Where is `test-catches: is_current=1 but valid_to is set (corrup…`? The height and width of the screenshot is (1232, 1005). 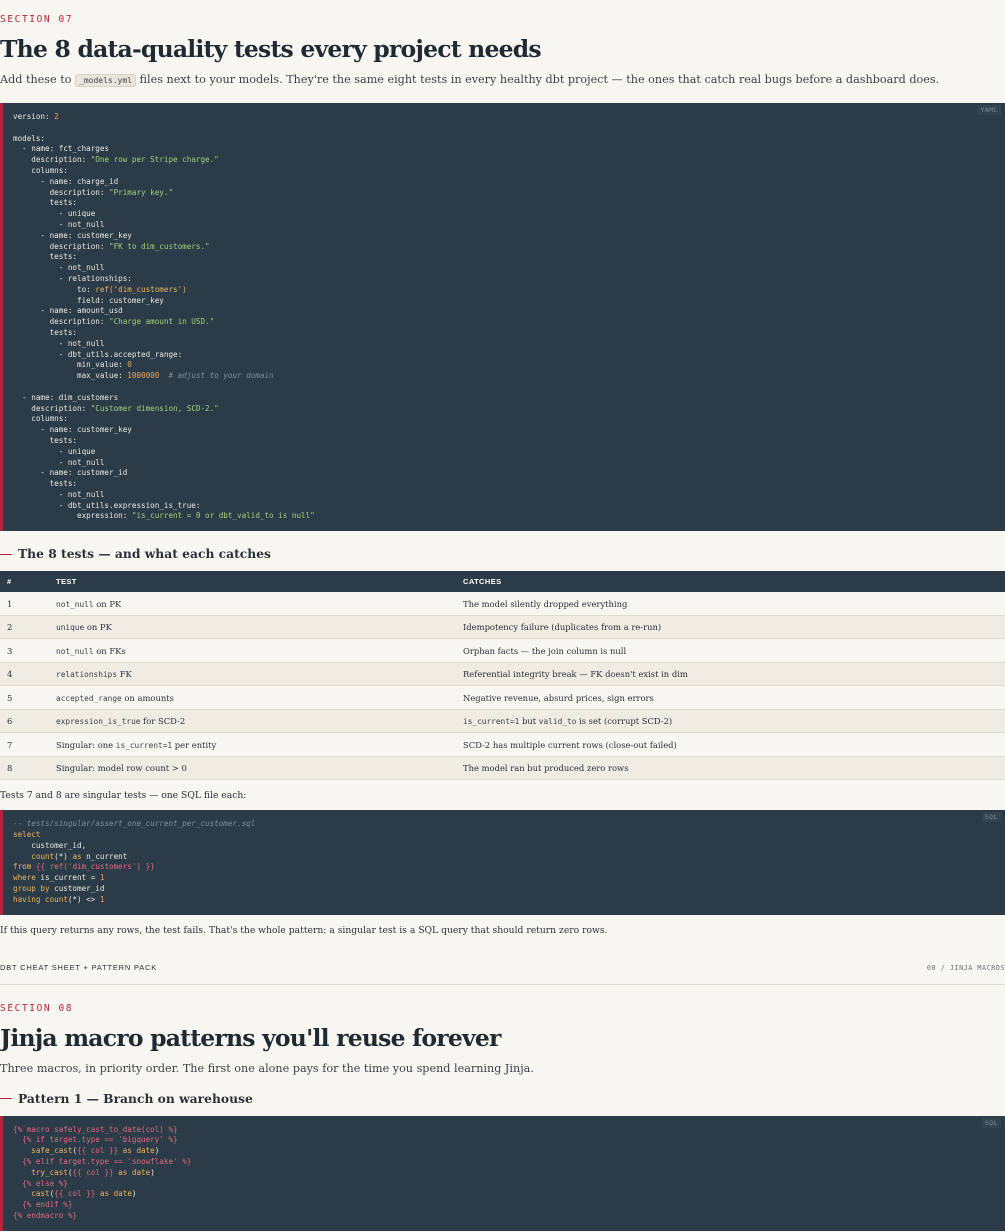
test-catches: is_current=1 but valid_to is set (corrup… is located at coordinates (730, 721).